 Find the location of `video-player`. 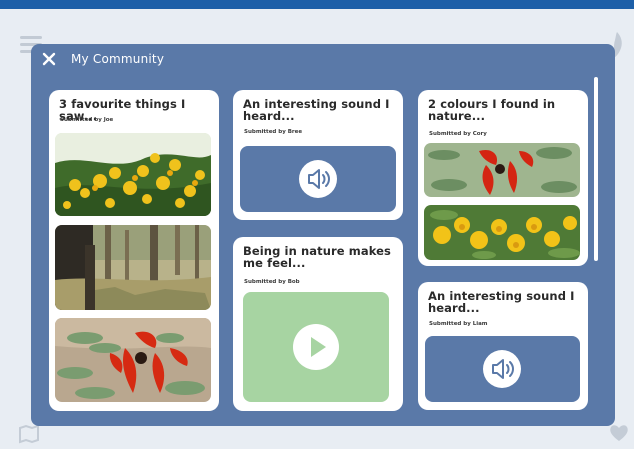

video-player is located at coordinates (316, 347).